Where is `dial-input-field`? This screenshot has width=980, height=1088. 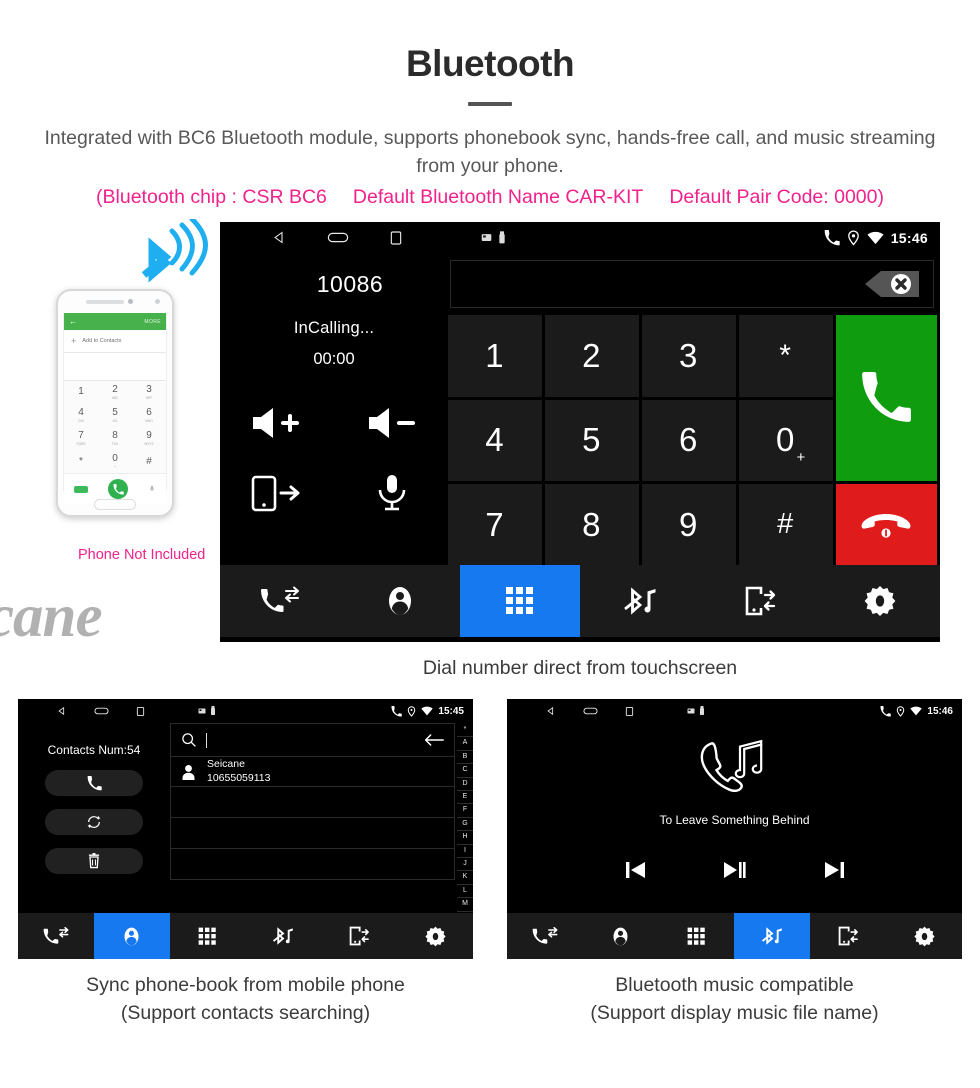
dial-input-field is located at coordinates (692, 284).